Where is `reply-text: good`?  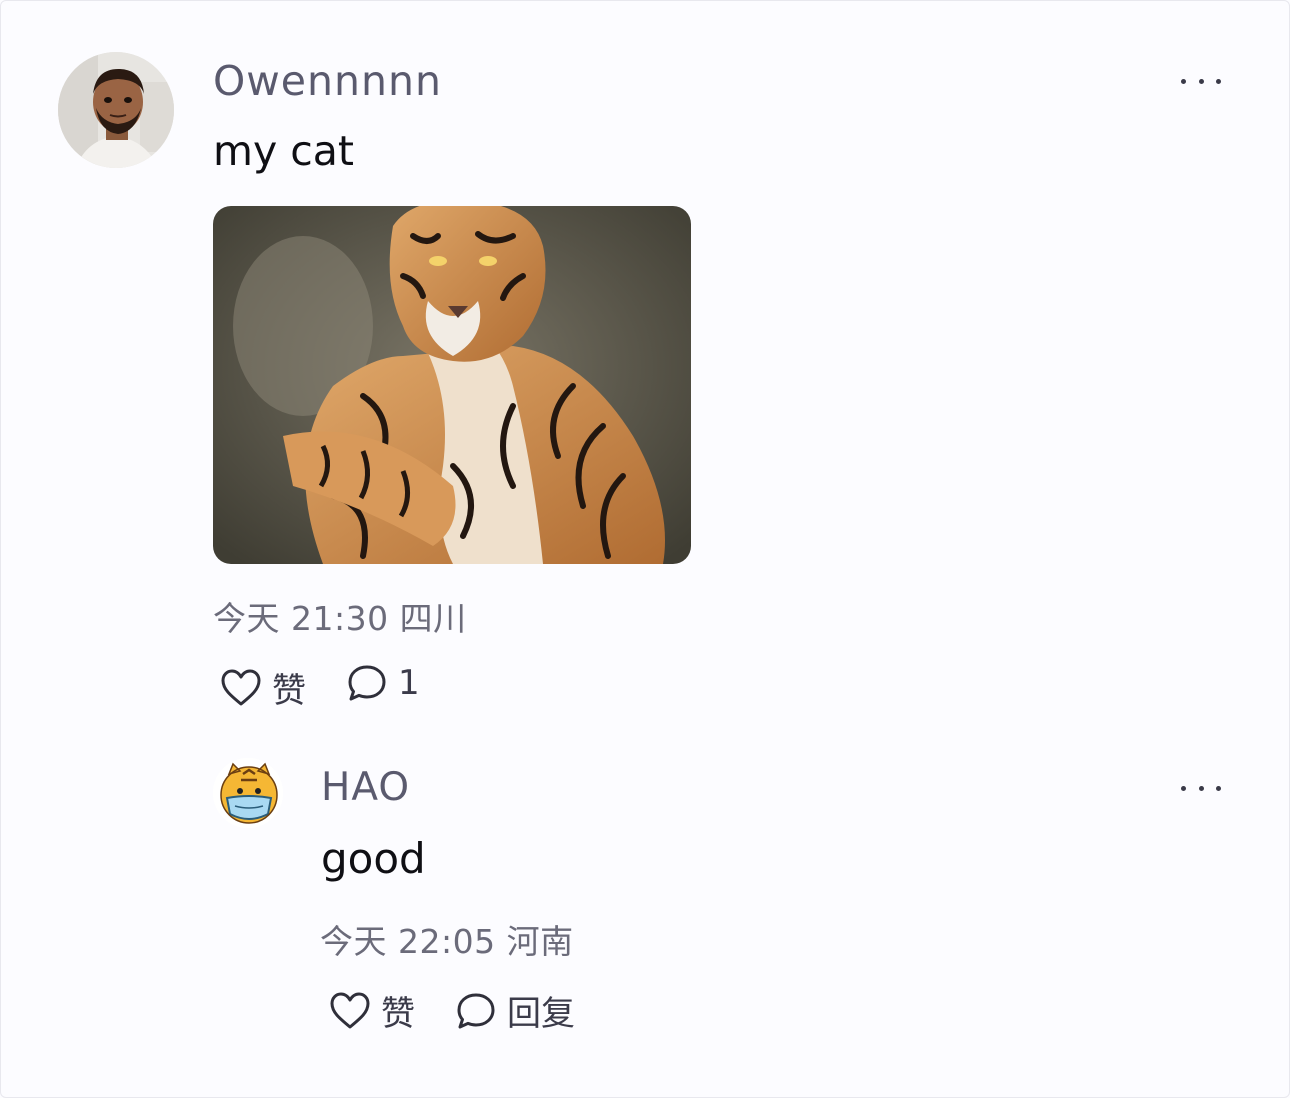 reply-text: good is located at coordinates (373, 858).